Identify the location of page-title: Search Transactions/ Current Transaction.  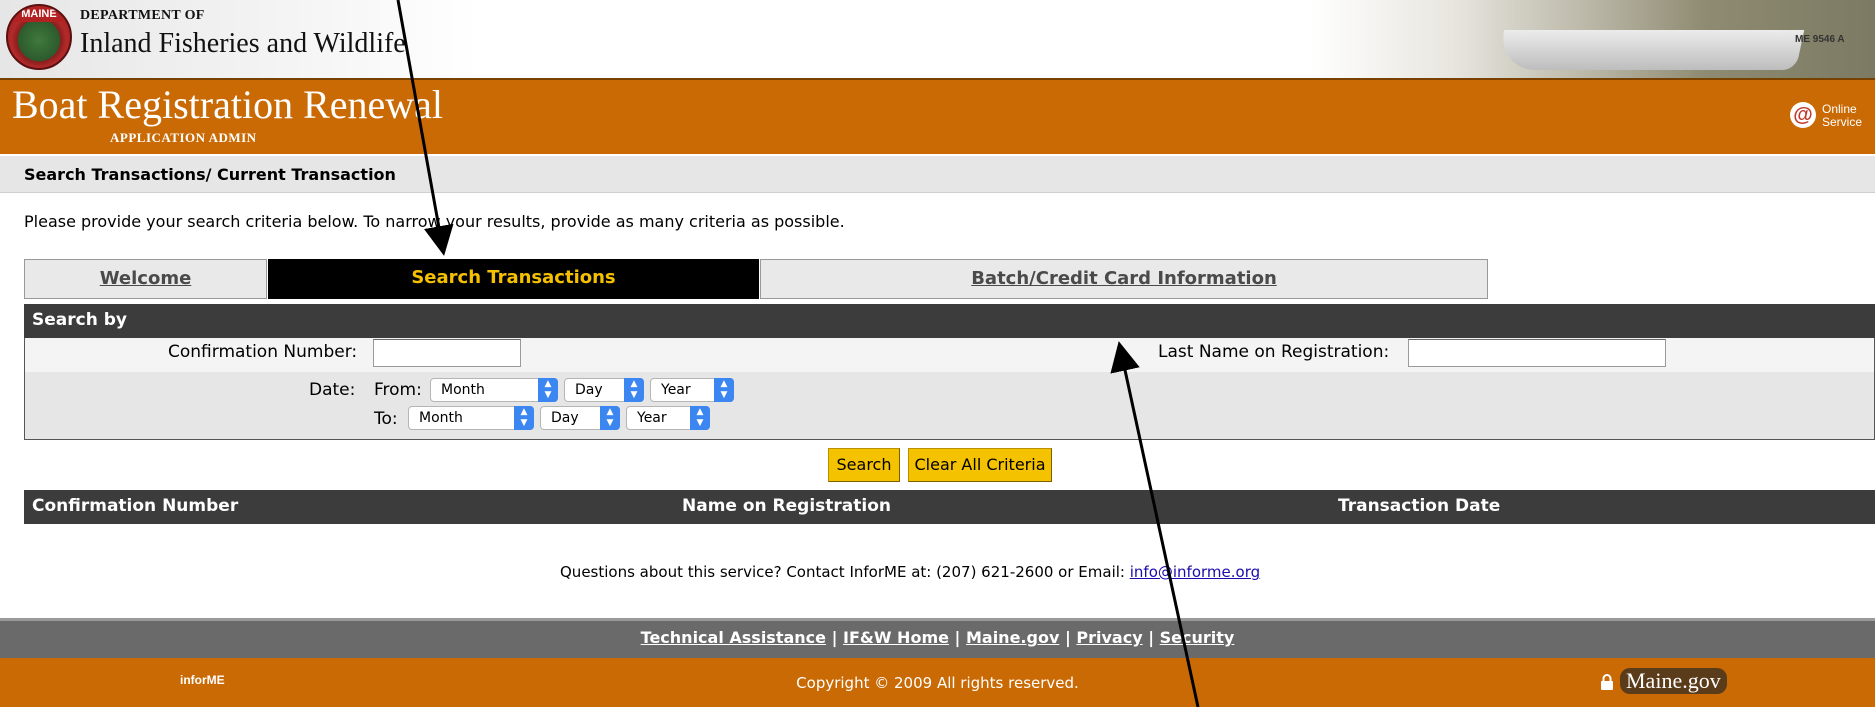
(210, 174).